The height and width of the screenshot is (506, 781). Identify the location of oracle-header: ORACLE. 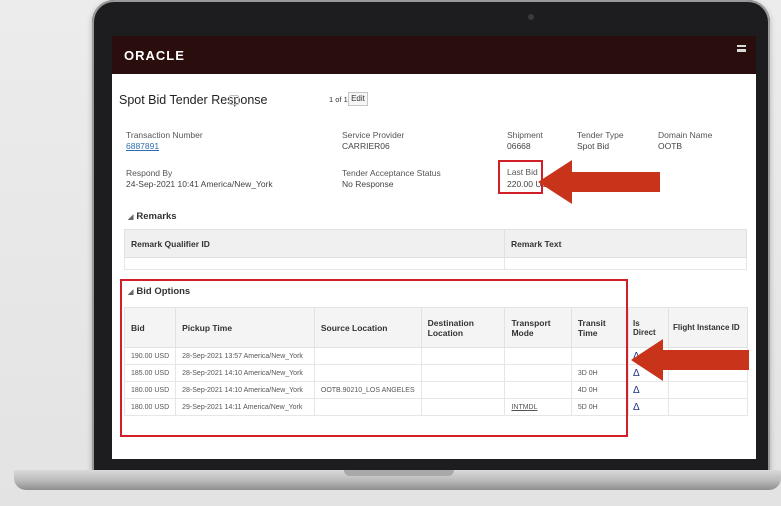
(434, 55).